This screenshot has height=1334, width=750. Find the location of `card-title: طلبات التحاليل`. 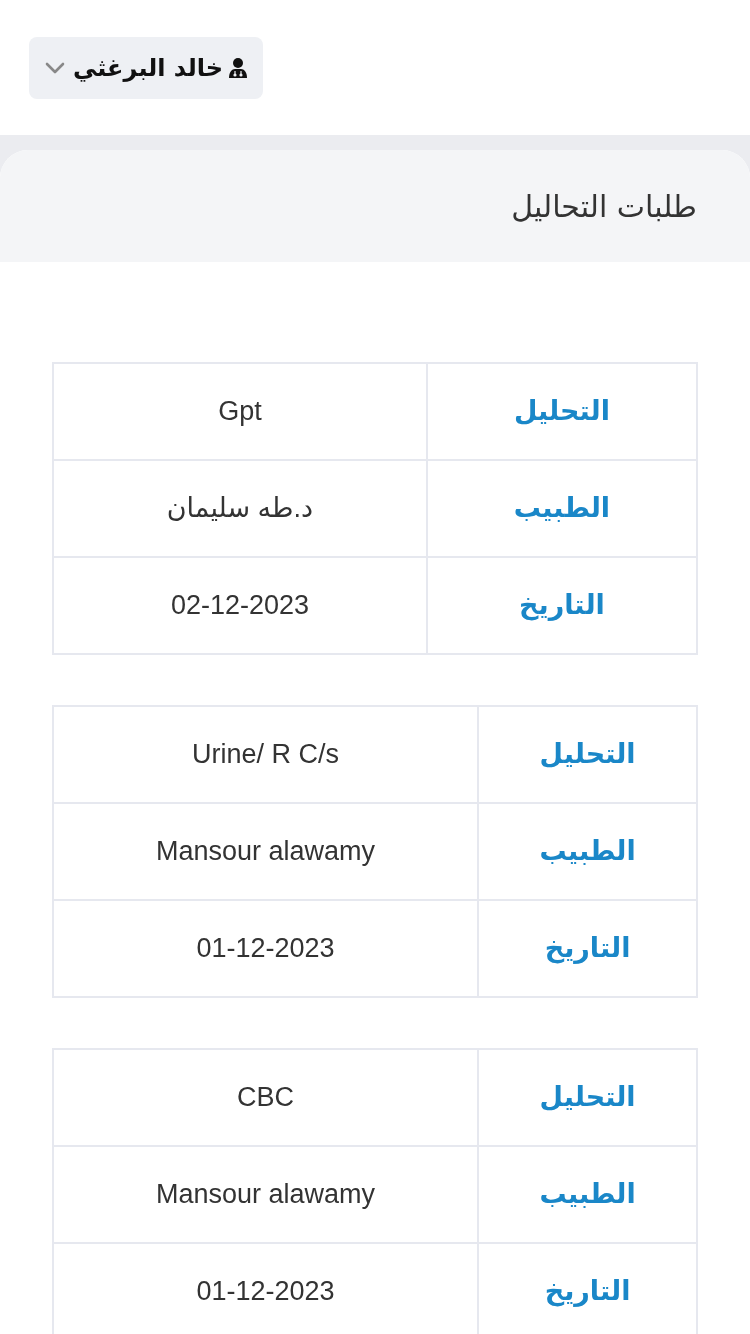

card-title: طلبات التحاليل is located at coordinates (604, 206).